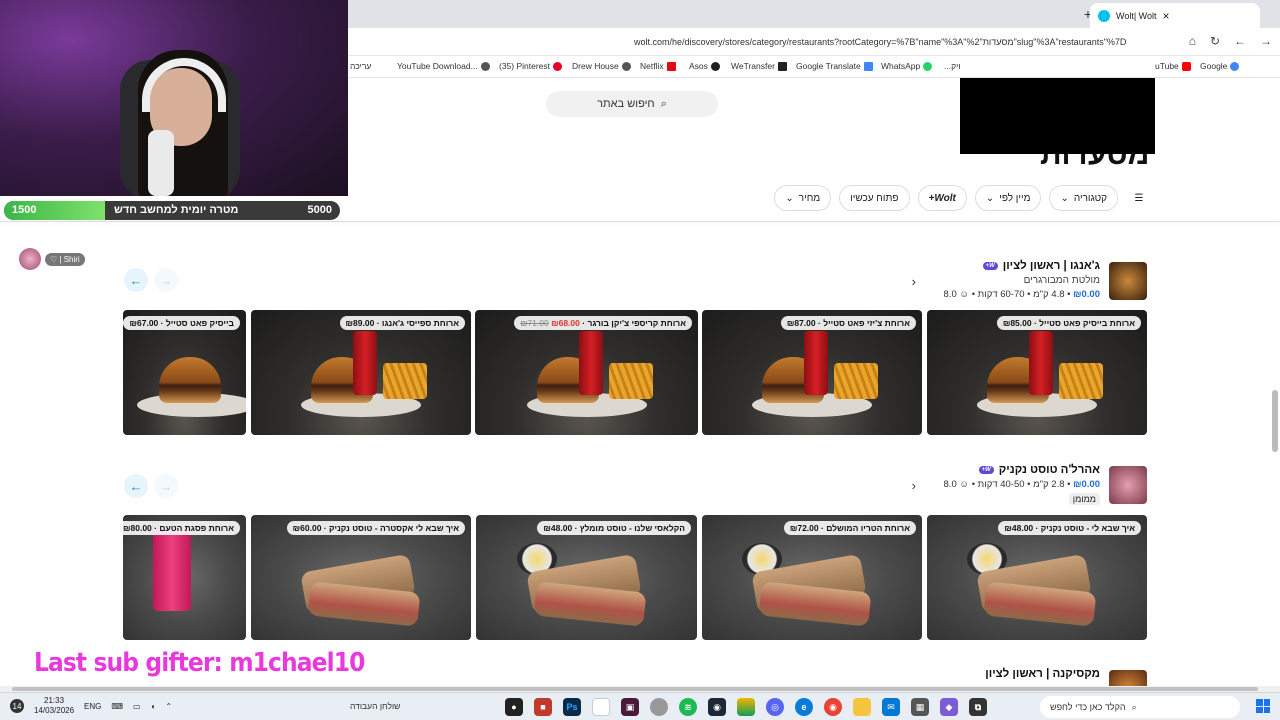  What do you see at coordinates (688, 707) in the screenshot?
I see `spotify-icon: ≋` at bounding box center [688, 707].